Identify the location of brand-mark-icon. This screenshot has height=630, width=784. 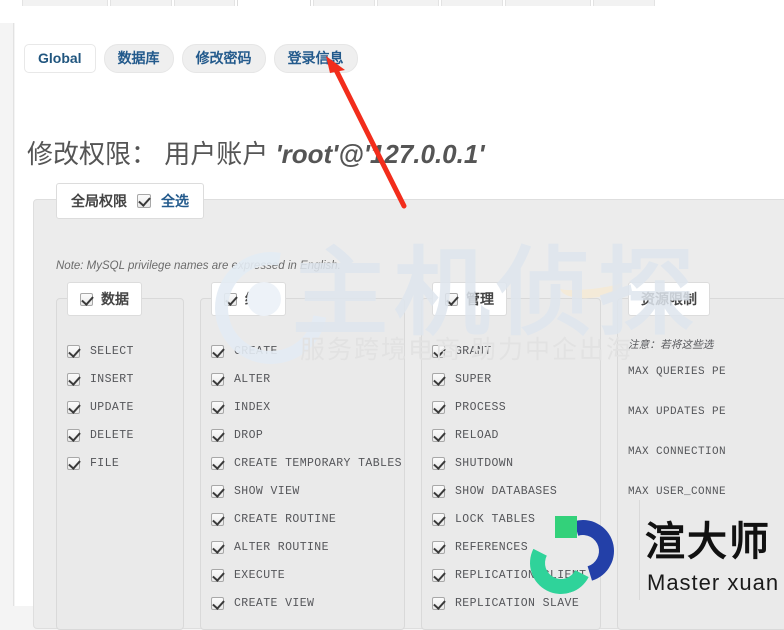
(573, 556).